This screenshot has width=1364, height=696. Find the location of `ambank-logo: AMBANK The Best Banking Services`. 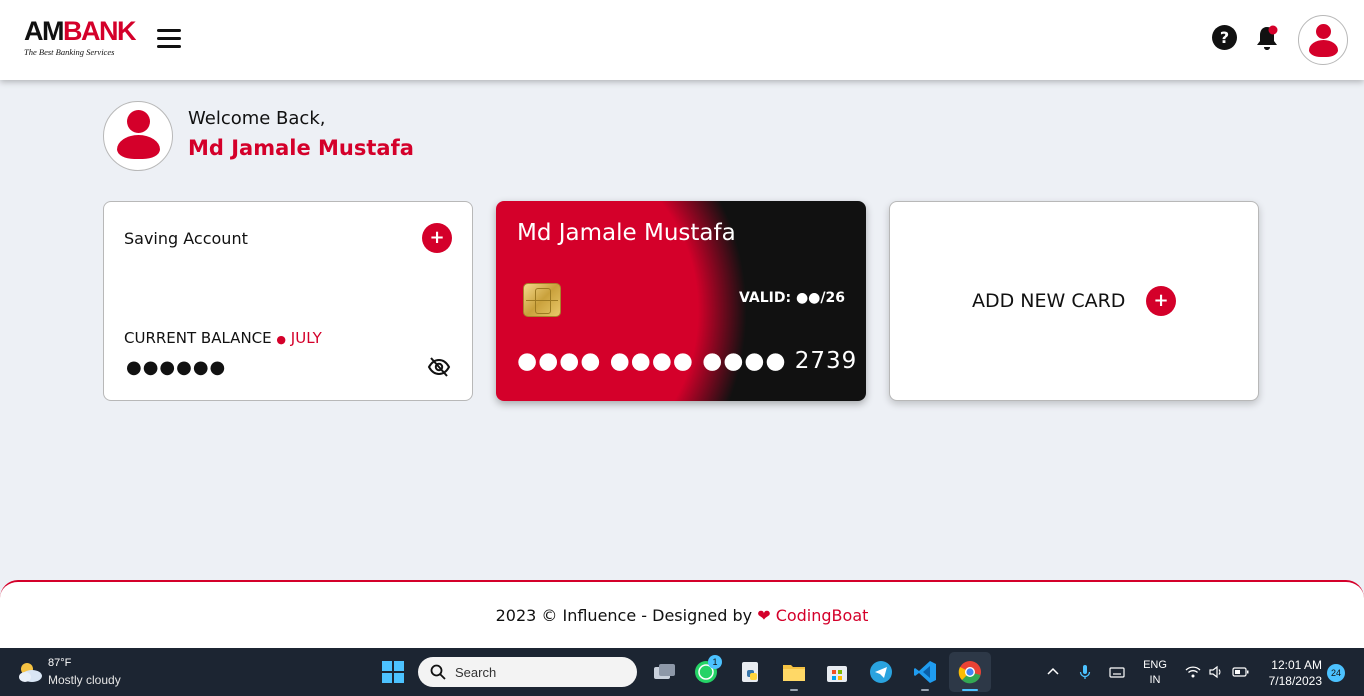

ambank-logo: AMBANK The Best Banking Services is located at coordinates (80, 39).